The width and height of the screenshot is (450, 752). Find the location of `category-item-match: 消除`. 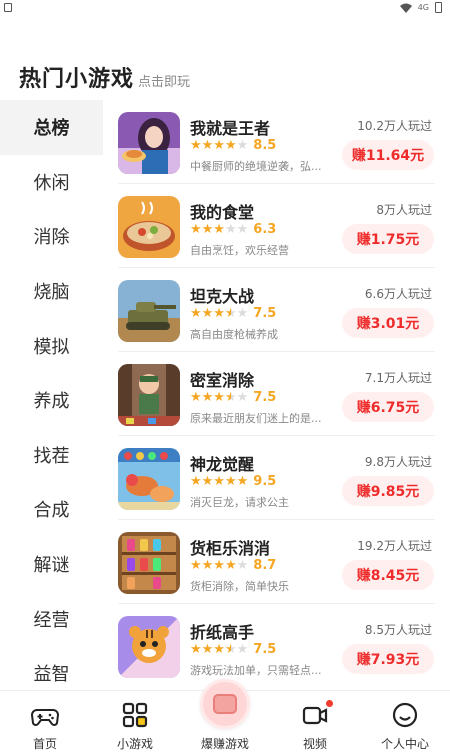

category-item-match: 消除 is located at coordinates (51, 236).